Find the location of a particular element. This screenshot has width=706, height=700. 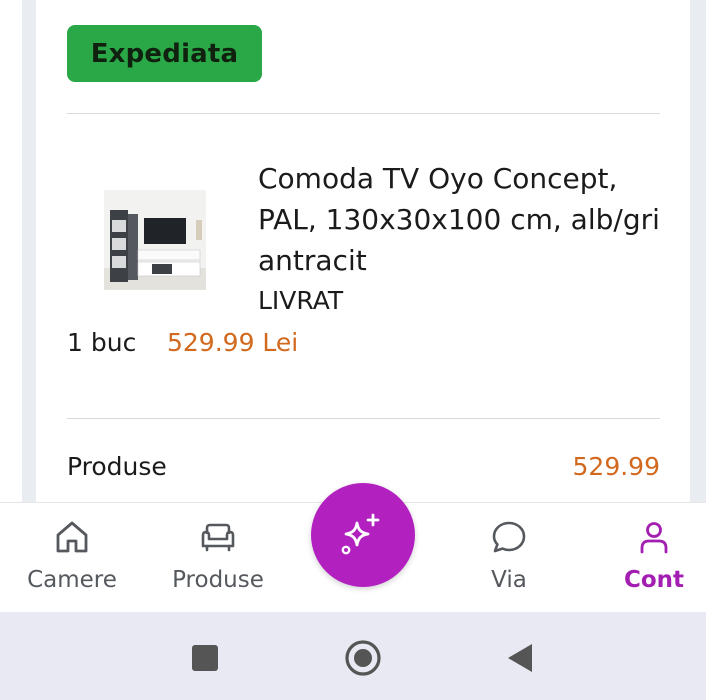

nav-label: Via is located at coordinates (509, 580).